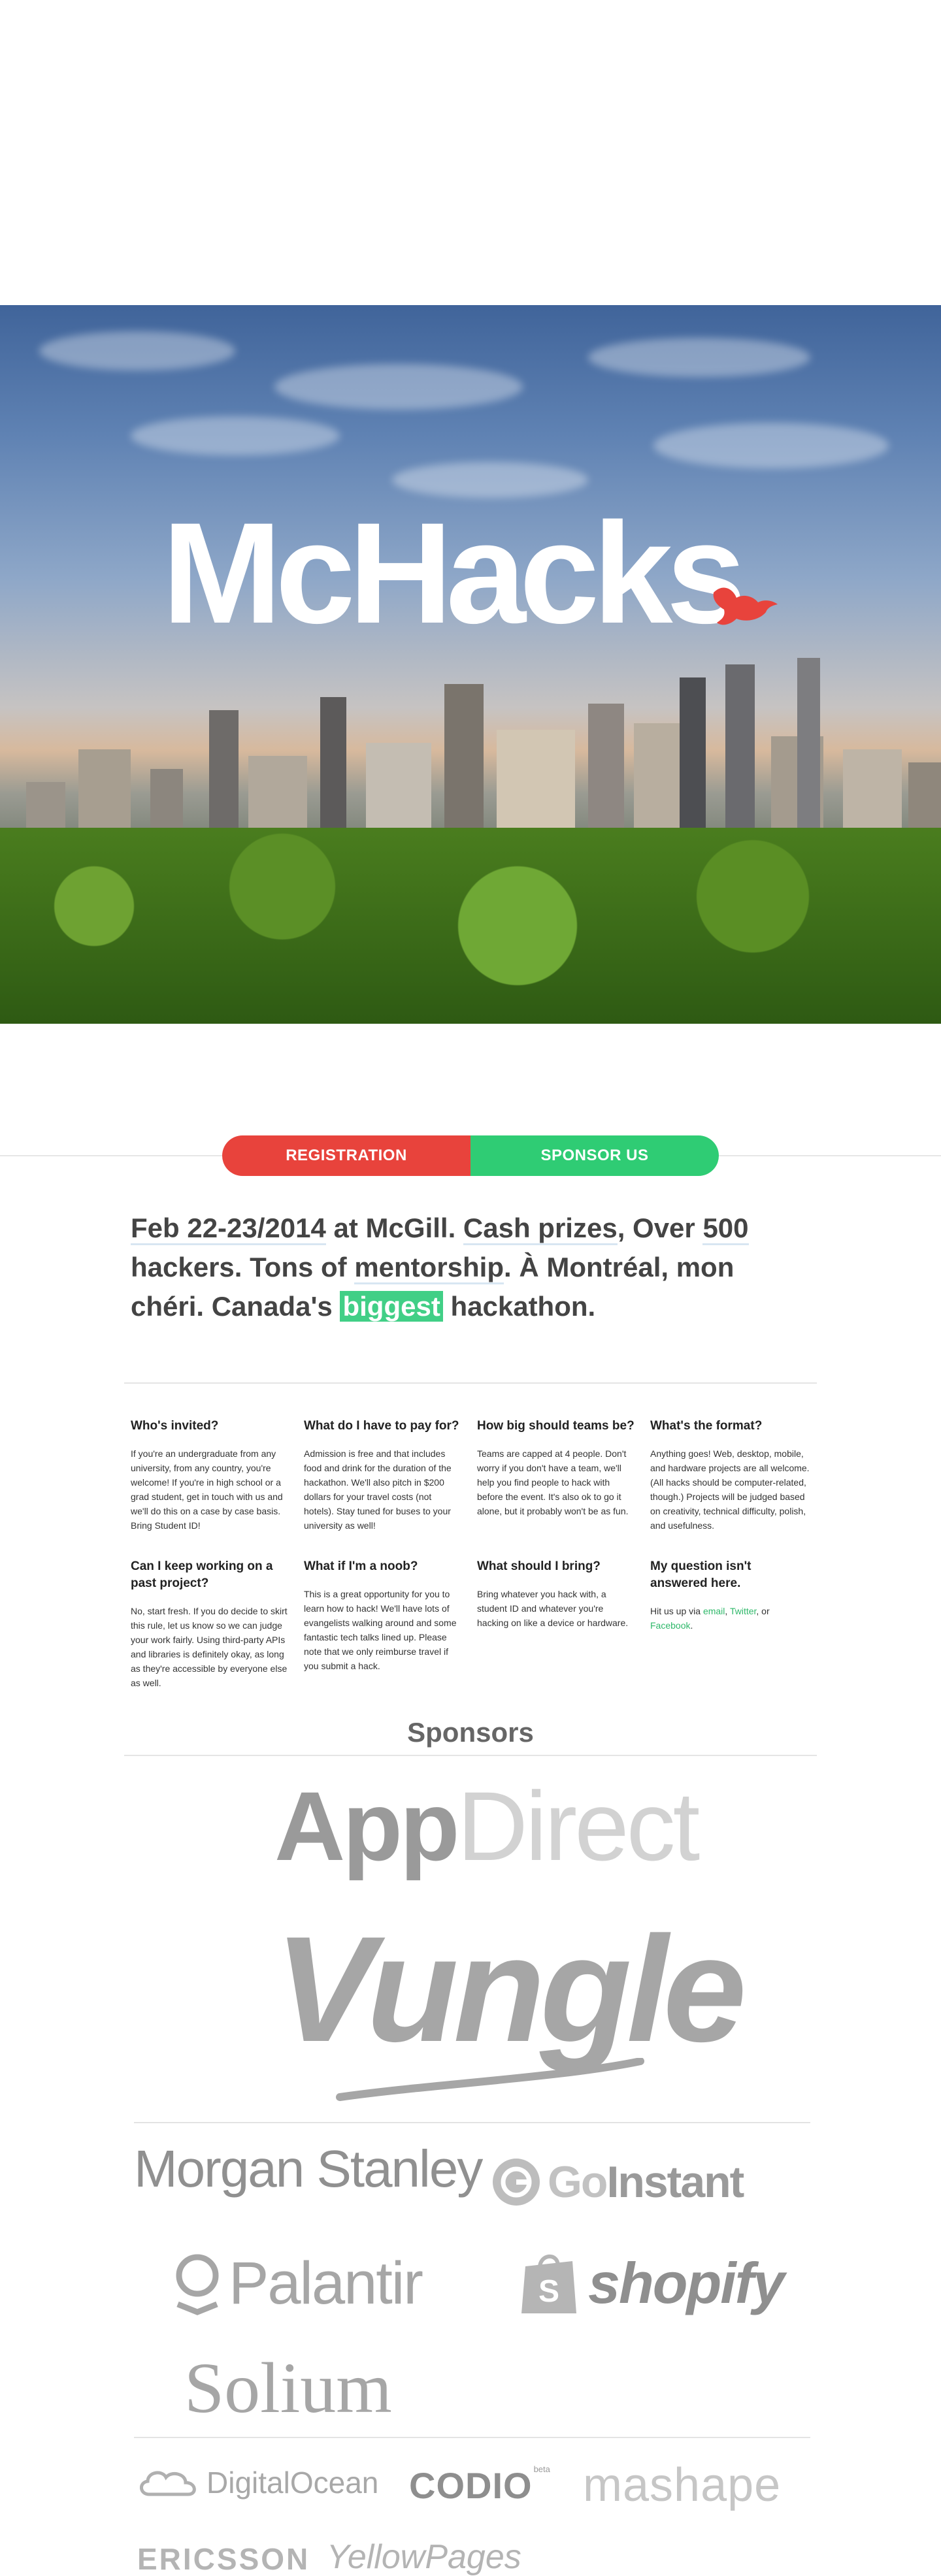 The width and height of the screenshot is (941, 2576). Describe the element at coordinates (391, 1306) in the screenshot. I see `tagline-highlight: biggest` at that location.